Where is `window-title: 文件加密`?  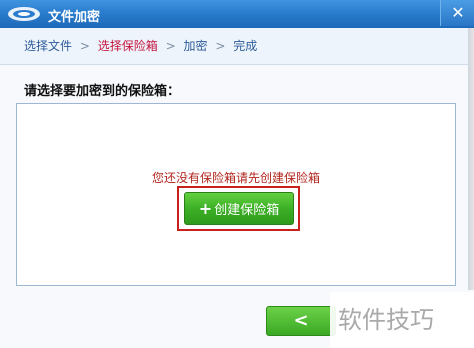 window-title: 文件加密 is located at coordinates (74, 17).